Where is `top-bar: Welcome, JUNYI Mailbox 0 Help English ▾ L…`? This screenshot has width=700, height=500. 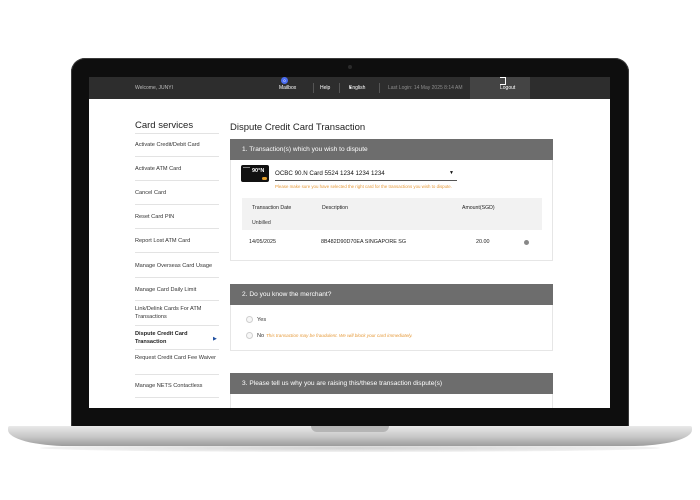 top-bar: Welcome, JUNYI Mailbox 0 Help English ▾ L… is located at coordinates (349, 88).